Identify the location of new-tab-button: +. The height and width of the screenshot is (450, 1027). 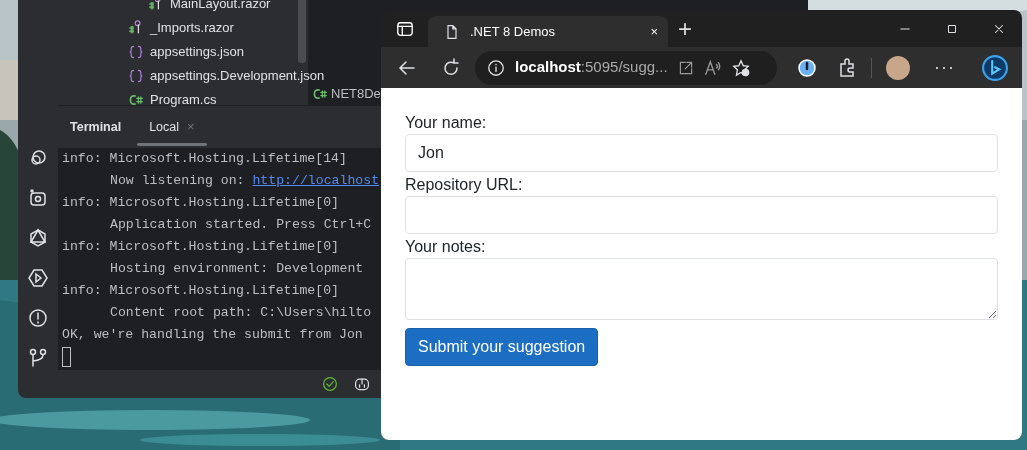
(685, 28).